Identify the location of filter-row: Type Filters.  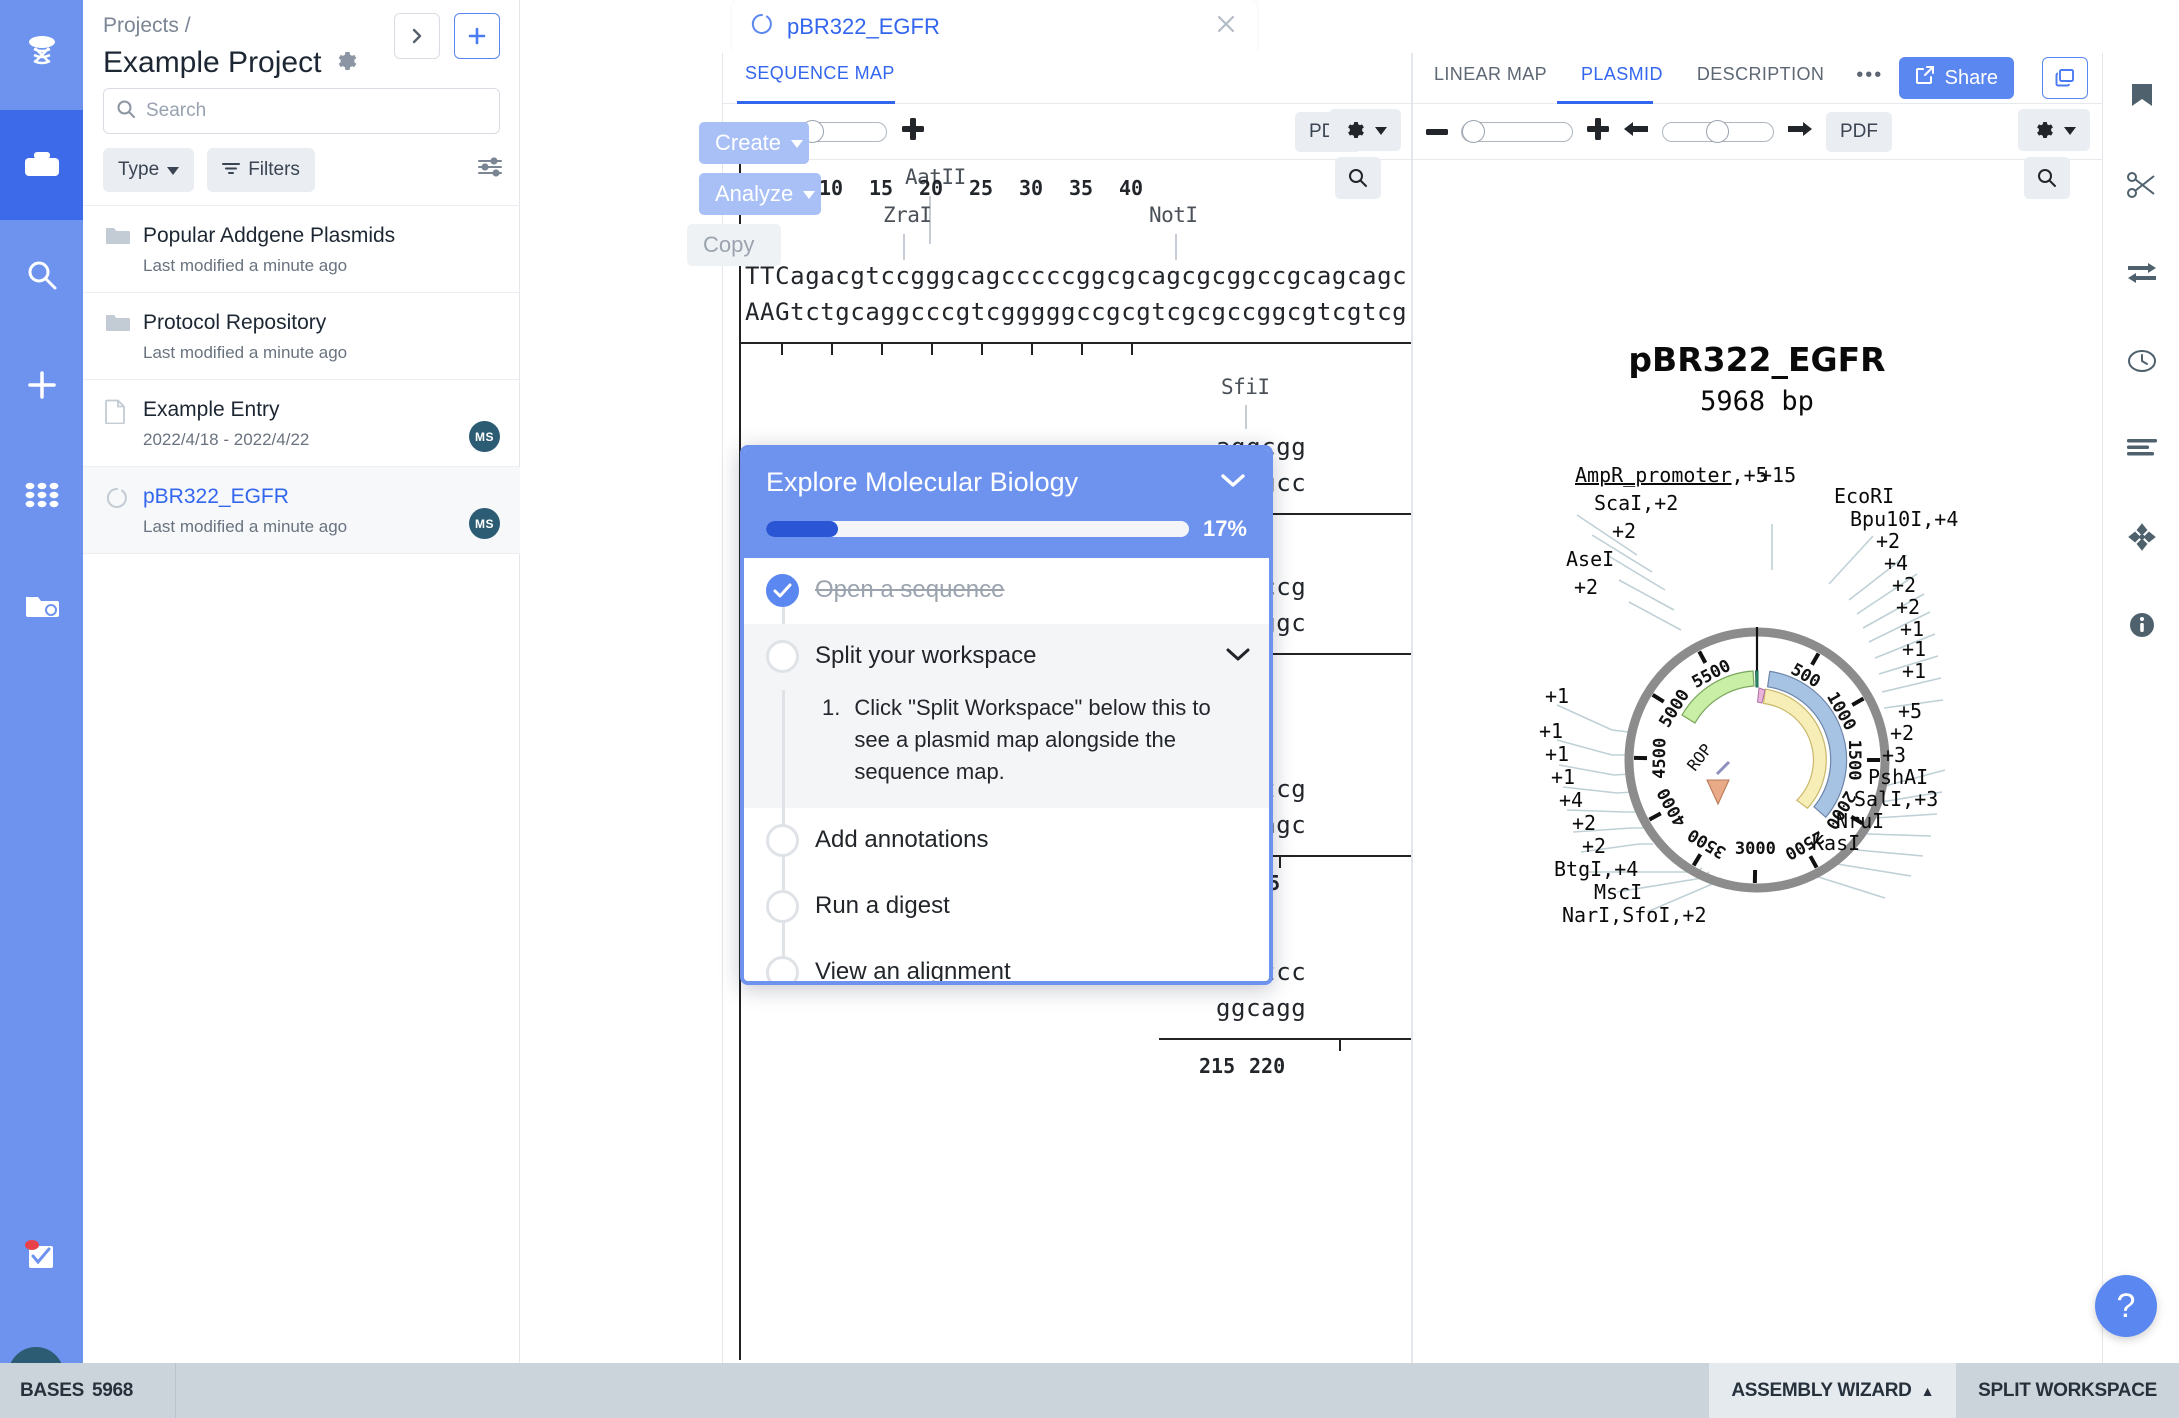
(303, 170).